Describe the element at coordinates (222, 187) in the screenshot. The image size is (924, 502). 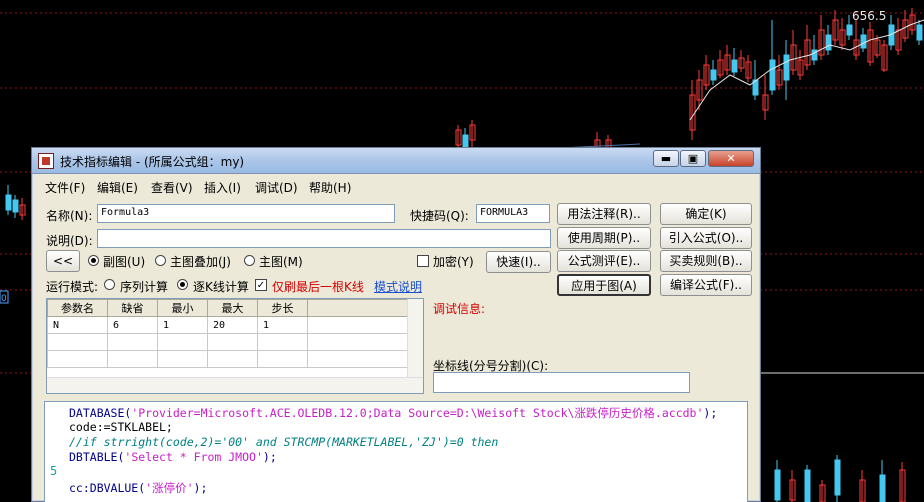
I see `menu-insert: 插入(I)` at that location.